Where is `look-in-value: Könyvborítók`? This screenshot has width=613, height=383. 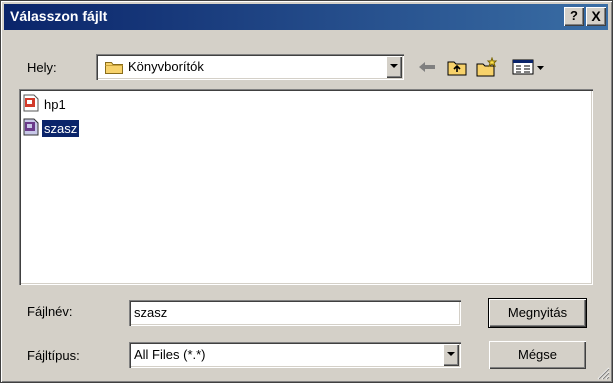 look-in-value: Könyvborítók is located at coordinates (166, 66).